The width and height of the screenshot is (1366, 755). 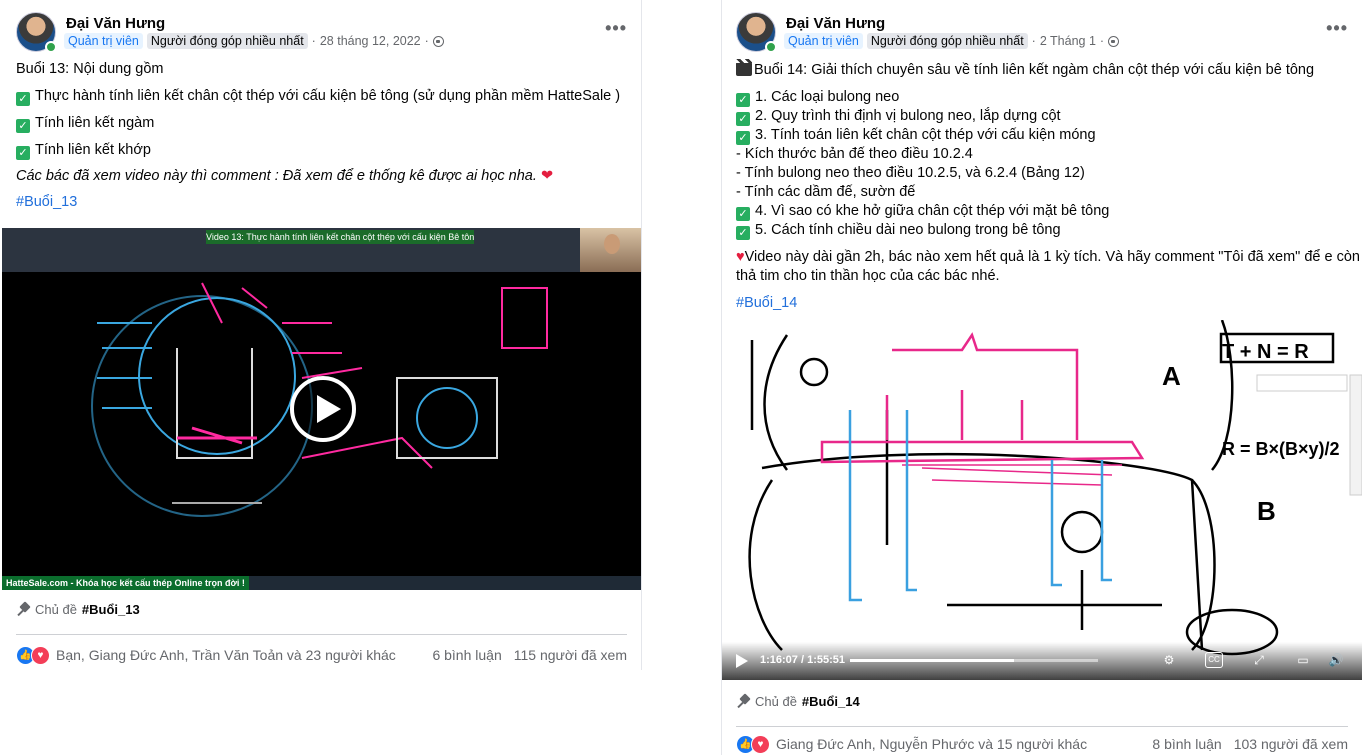 What do you see at coordinates (1266, 511) in the screenshot?
I see `sketch-label-b: B` at bounding box center [1266, 511].